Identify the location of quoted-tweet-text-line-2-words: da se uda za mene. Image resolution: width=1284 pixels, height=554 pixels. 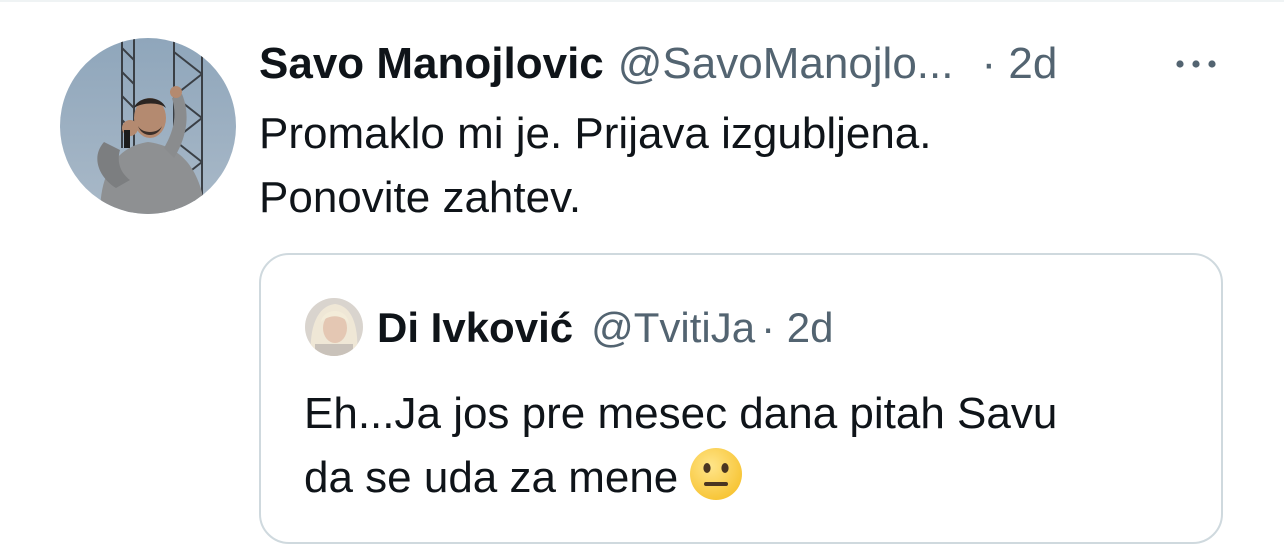
(491, 477).